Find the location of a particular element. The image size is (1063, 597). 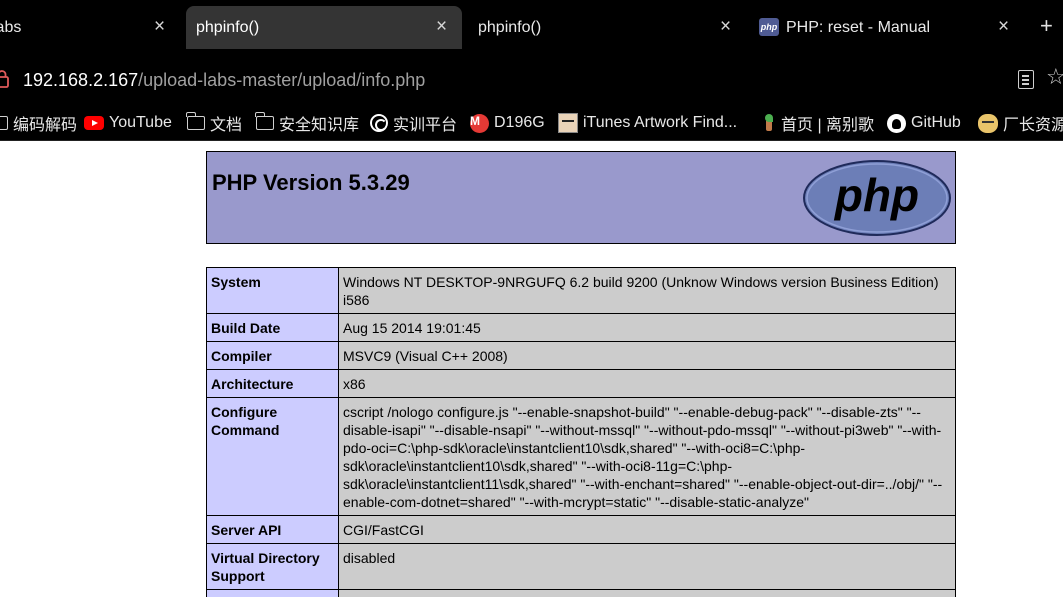

bookmark-label: D196G is located at coordinates (519, 122).